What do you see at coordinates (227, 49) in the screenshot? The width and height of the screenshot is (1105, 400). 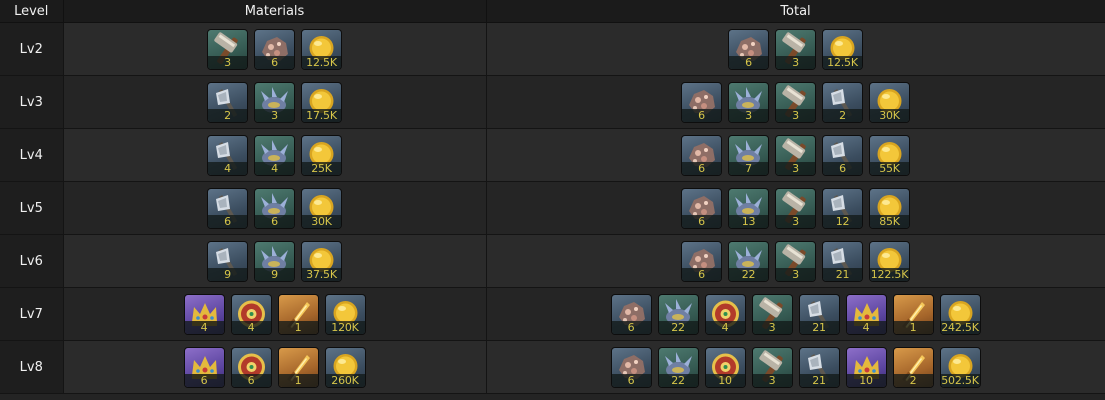 I see `material-item-hammer: 3` at bounding box center [227, 49].